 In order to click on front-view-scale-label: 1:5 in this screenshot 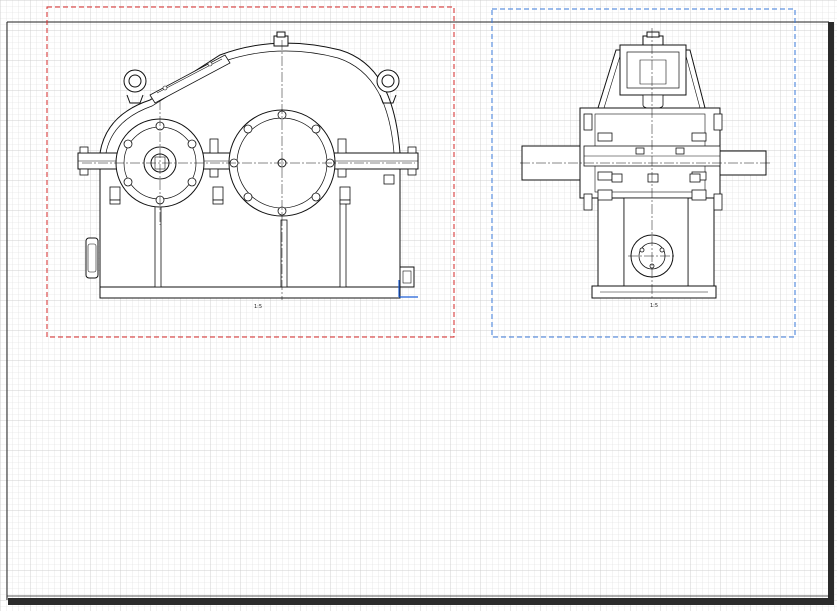, I will do `click(258, 307)`.